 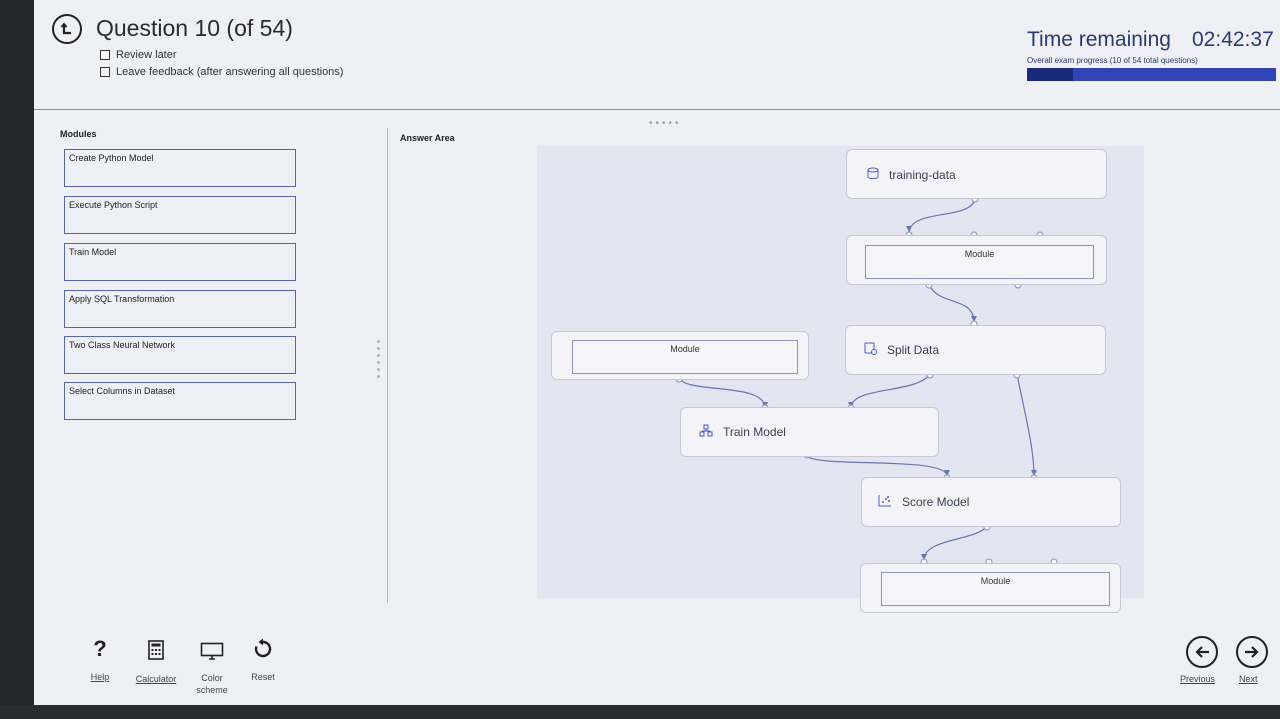 What do you see at coordinates (17, 359) in the screenshot?
I see `screen-bezel-left` at bounding box center [17, 359].